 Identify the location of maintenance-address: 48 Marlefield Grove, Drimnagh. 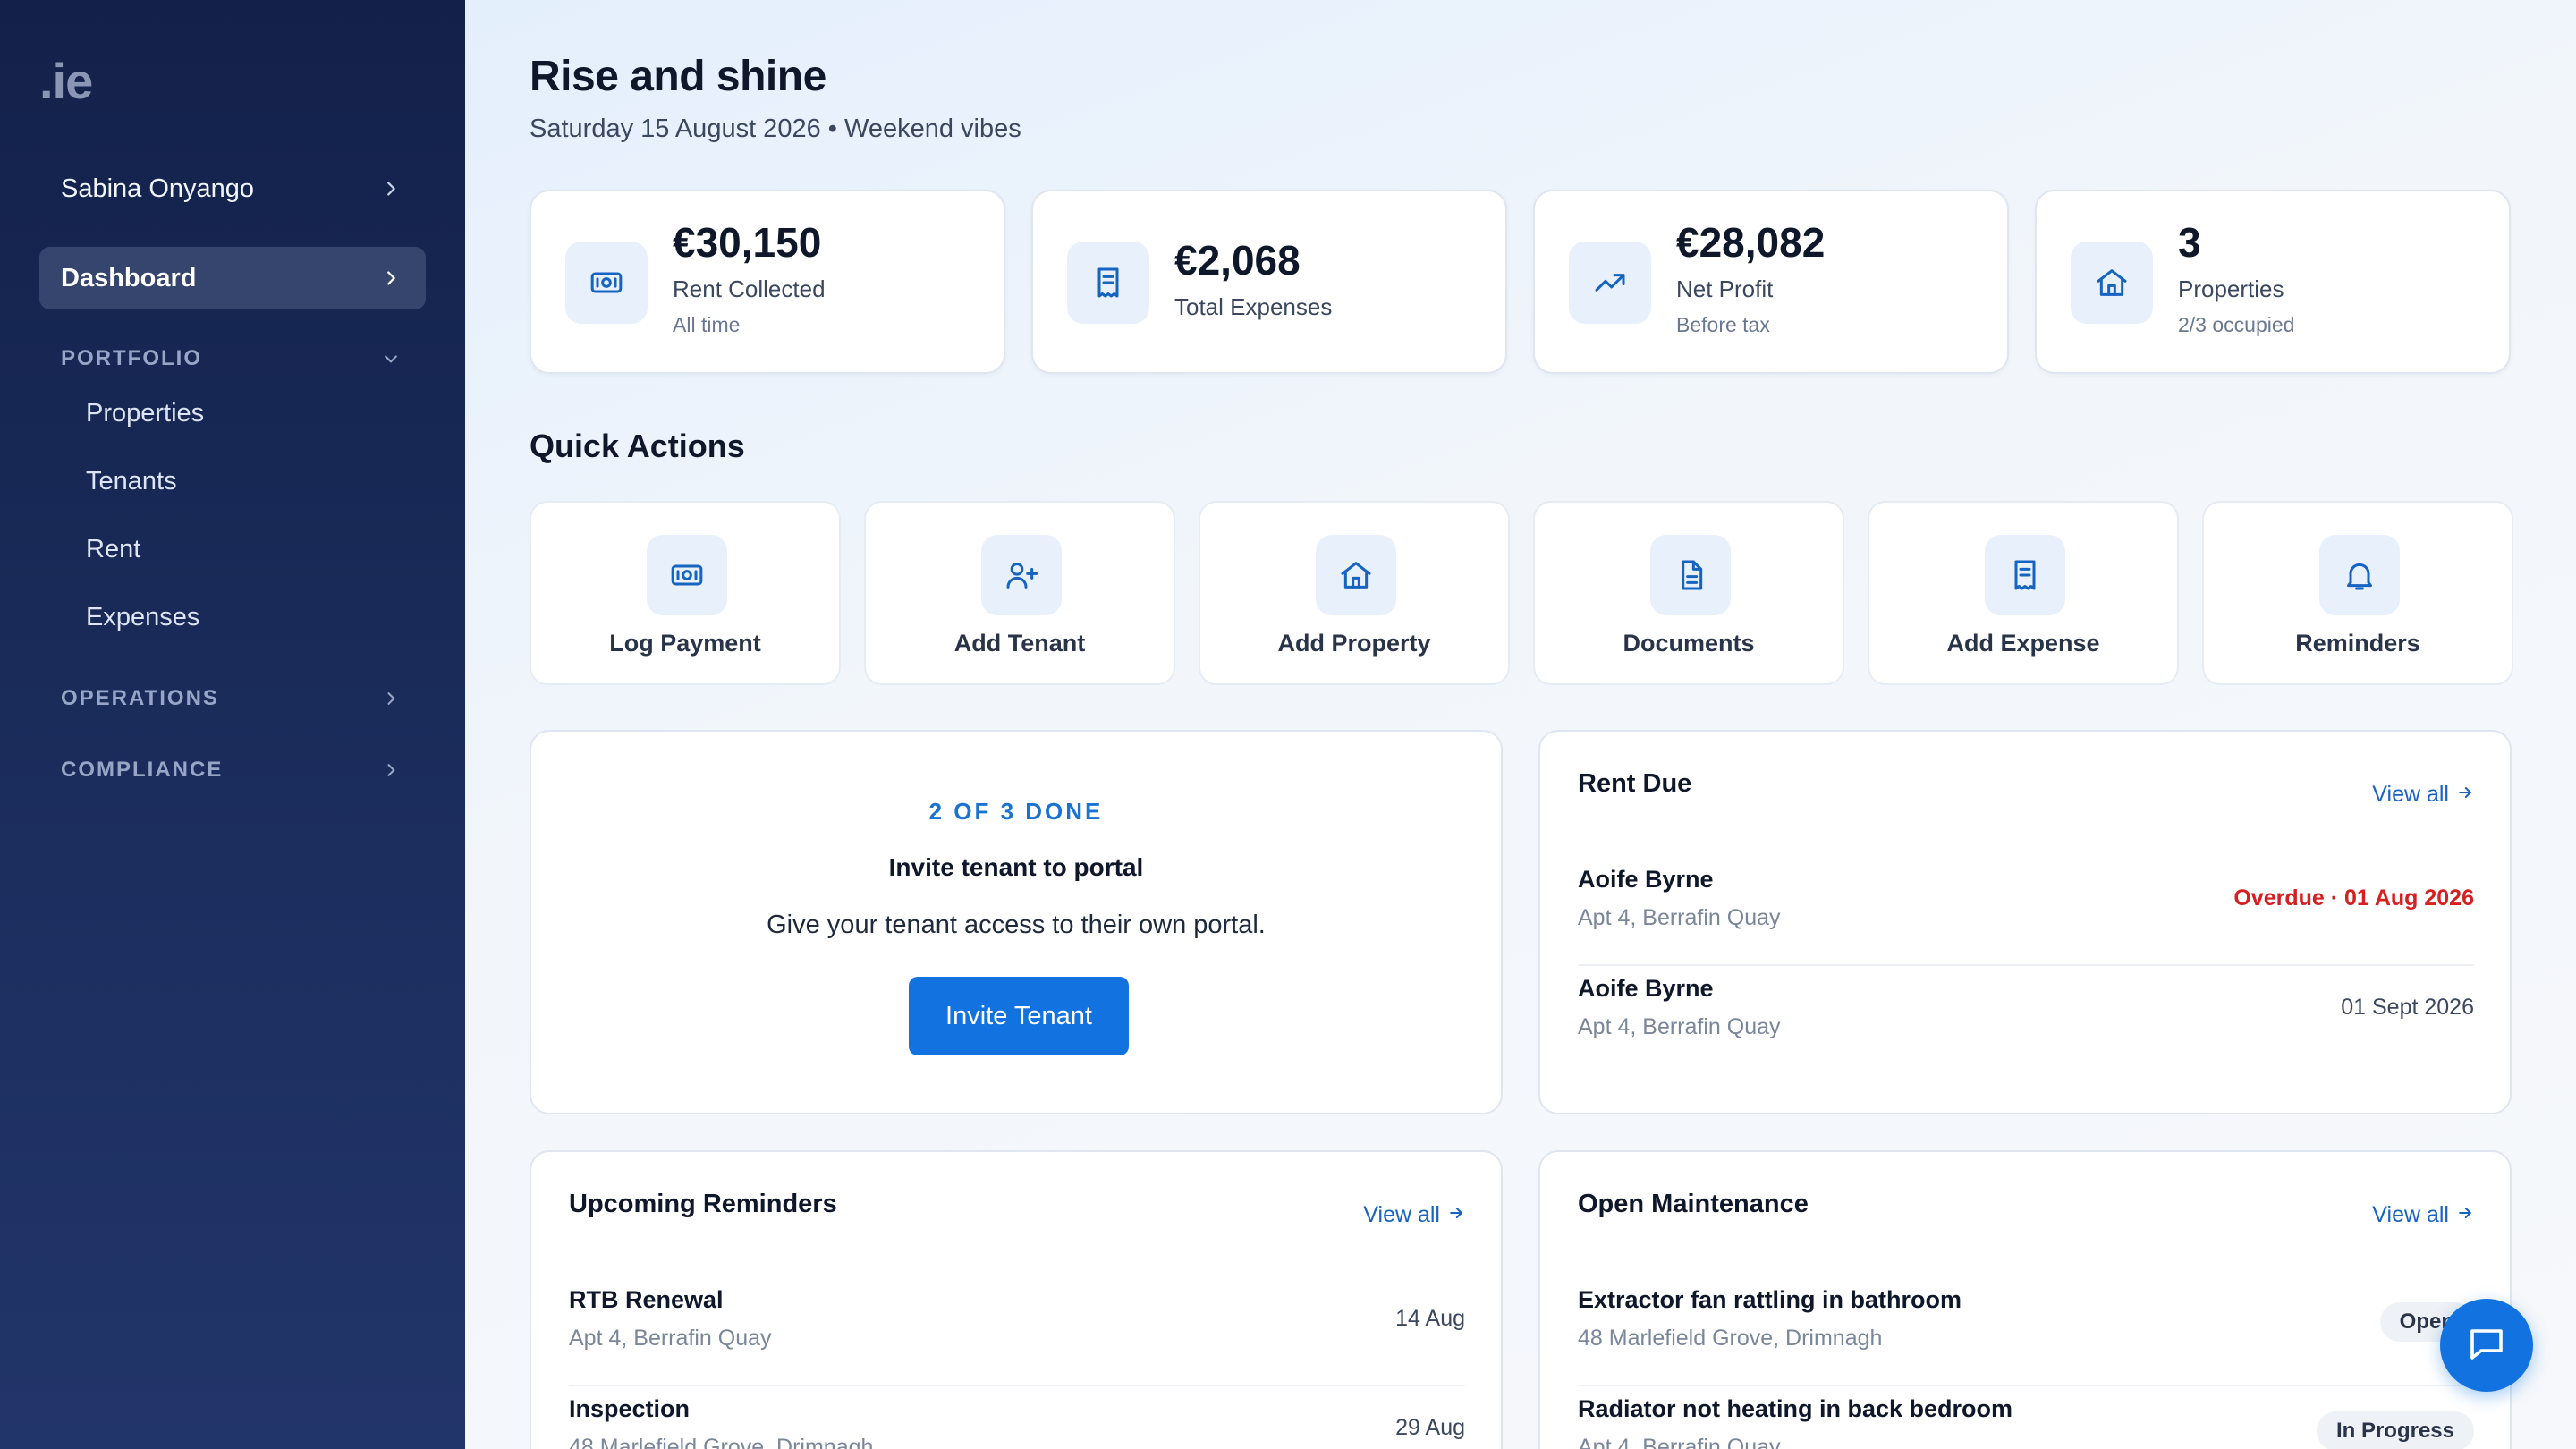
(1730, 1338).